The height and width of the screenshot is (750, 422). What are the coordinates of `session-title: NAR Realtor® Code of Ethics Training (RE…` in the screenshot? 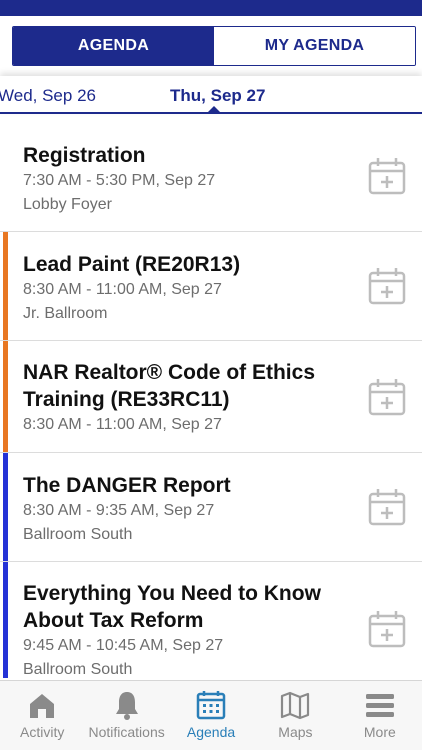 It's located at (169, 386).